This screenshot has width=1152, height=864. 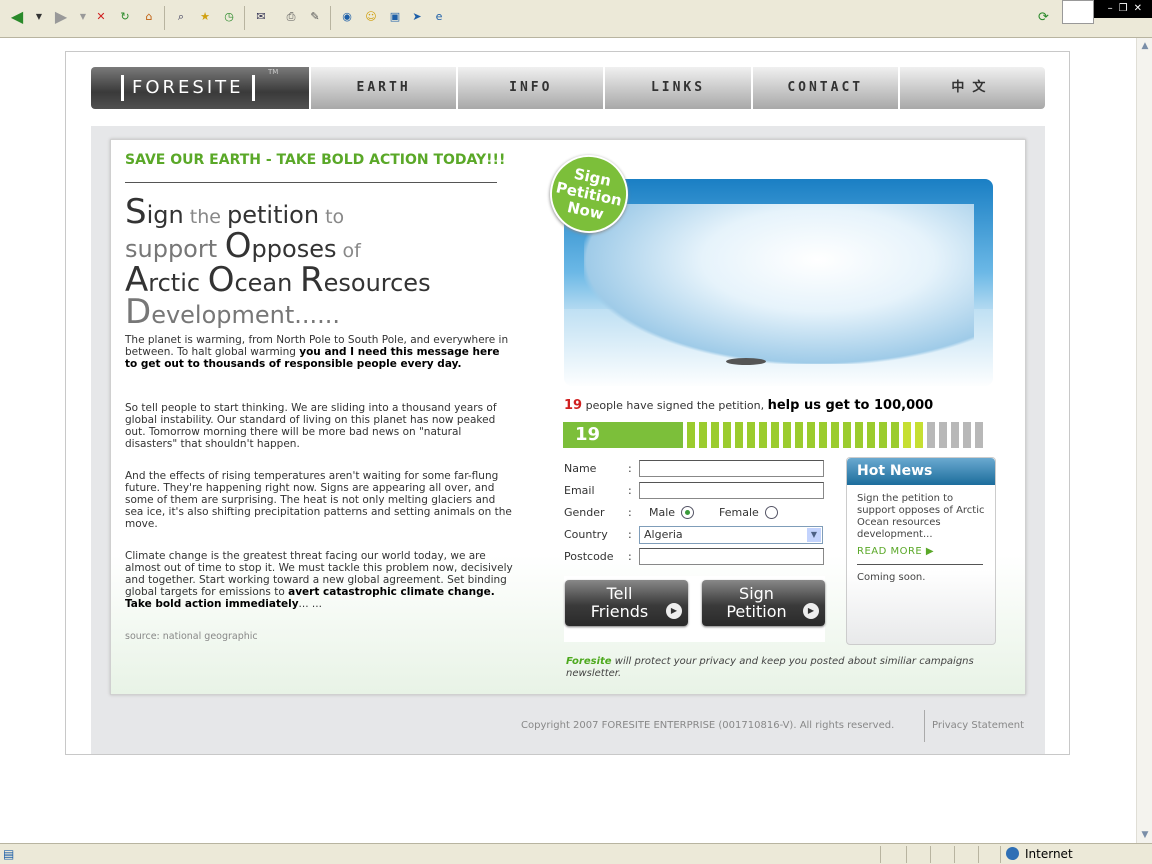 I want to click on title-word: esources, so click(x=377, y=283).